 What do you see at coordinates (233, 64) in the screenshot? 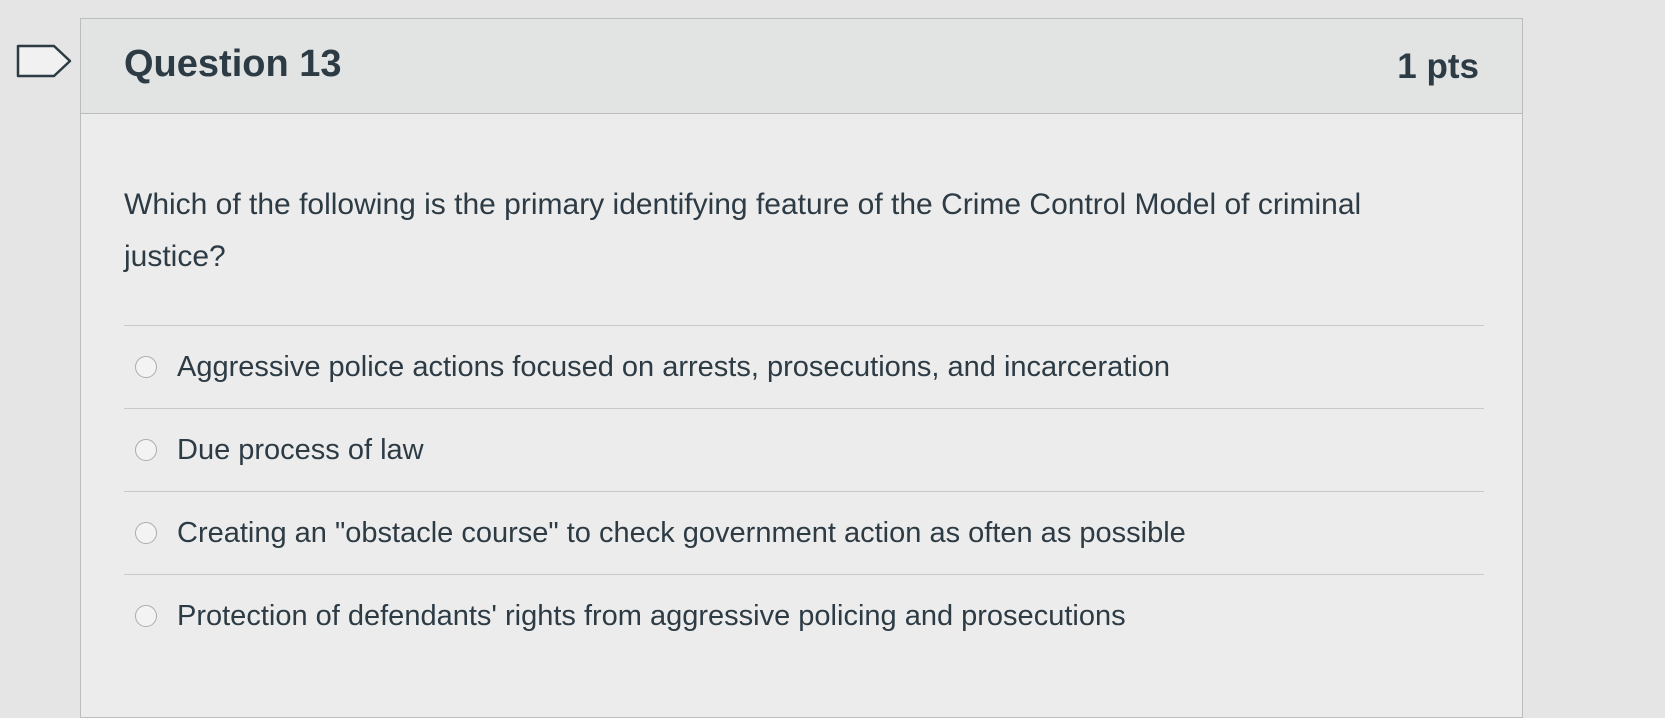
I see `question-title: Question 13` at bounding box center [233, 64].